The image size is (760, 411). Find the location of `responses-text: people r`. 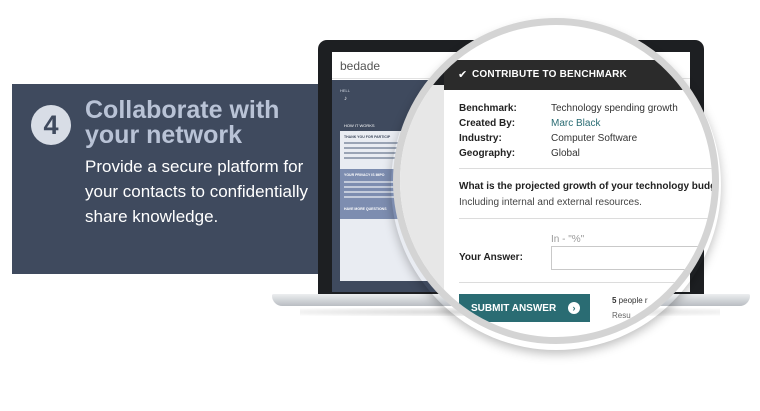

responses-text: people r is located at coordinates (632, 300).